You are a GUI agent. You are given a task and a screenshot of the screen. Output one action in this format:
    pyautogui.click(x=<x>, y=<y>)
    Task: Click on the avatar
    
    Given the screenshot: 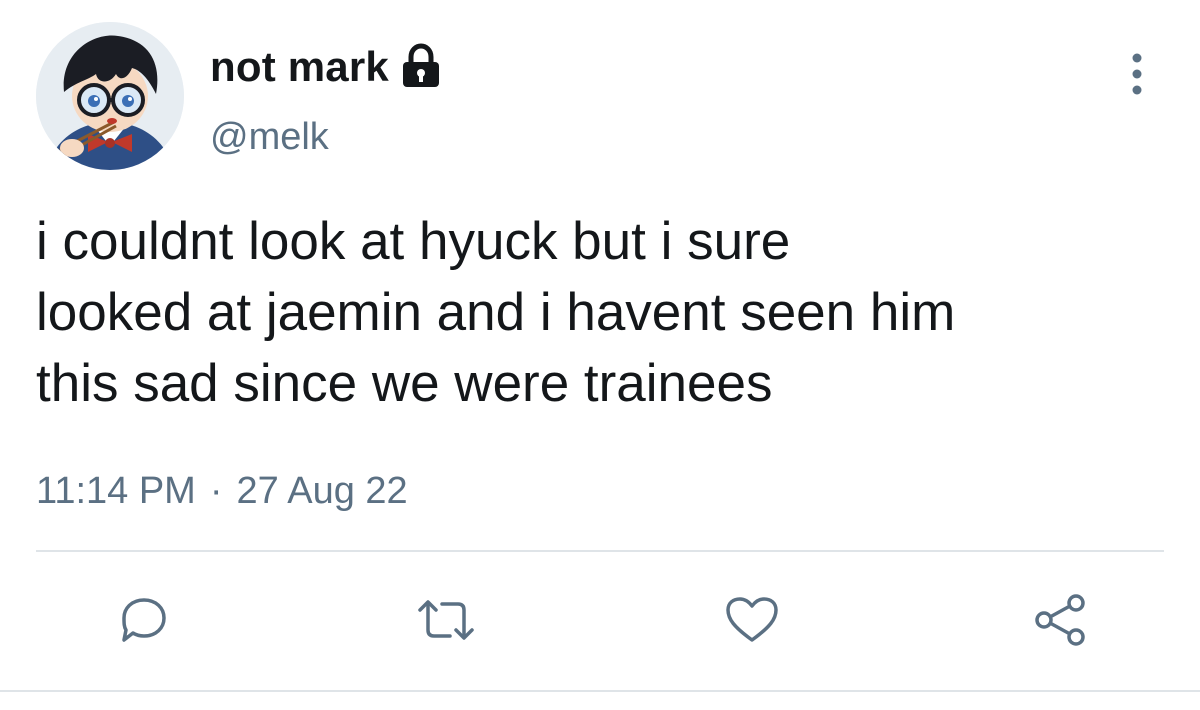 What is the action you would take?
    pyautogui.click(x=110, y=96)
    